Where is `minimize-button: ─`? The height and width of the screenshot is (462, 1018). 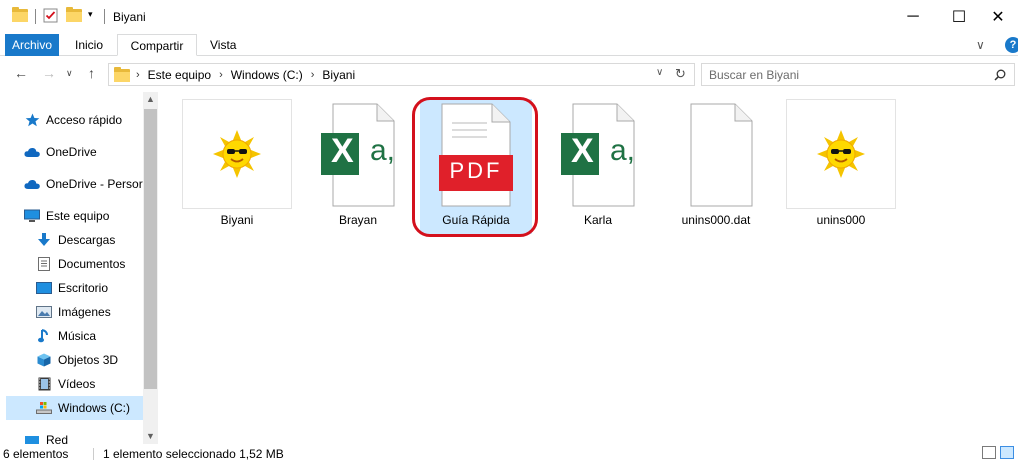 minimize-button: ─ is located at coordinates (913, 17).